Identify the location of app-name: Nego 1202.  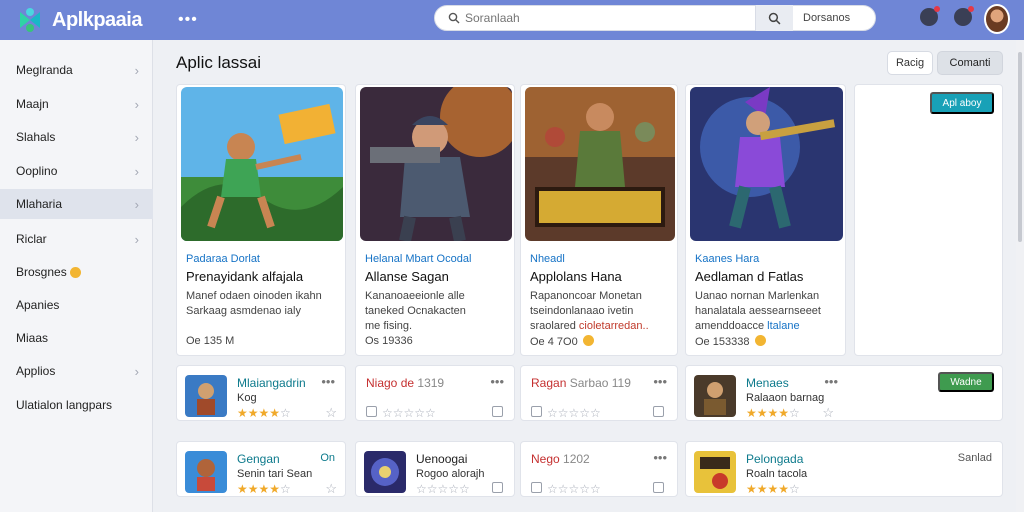
(560, 459).